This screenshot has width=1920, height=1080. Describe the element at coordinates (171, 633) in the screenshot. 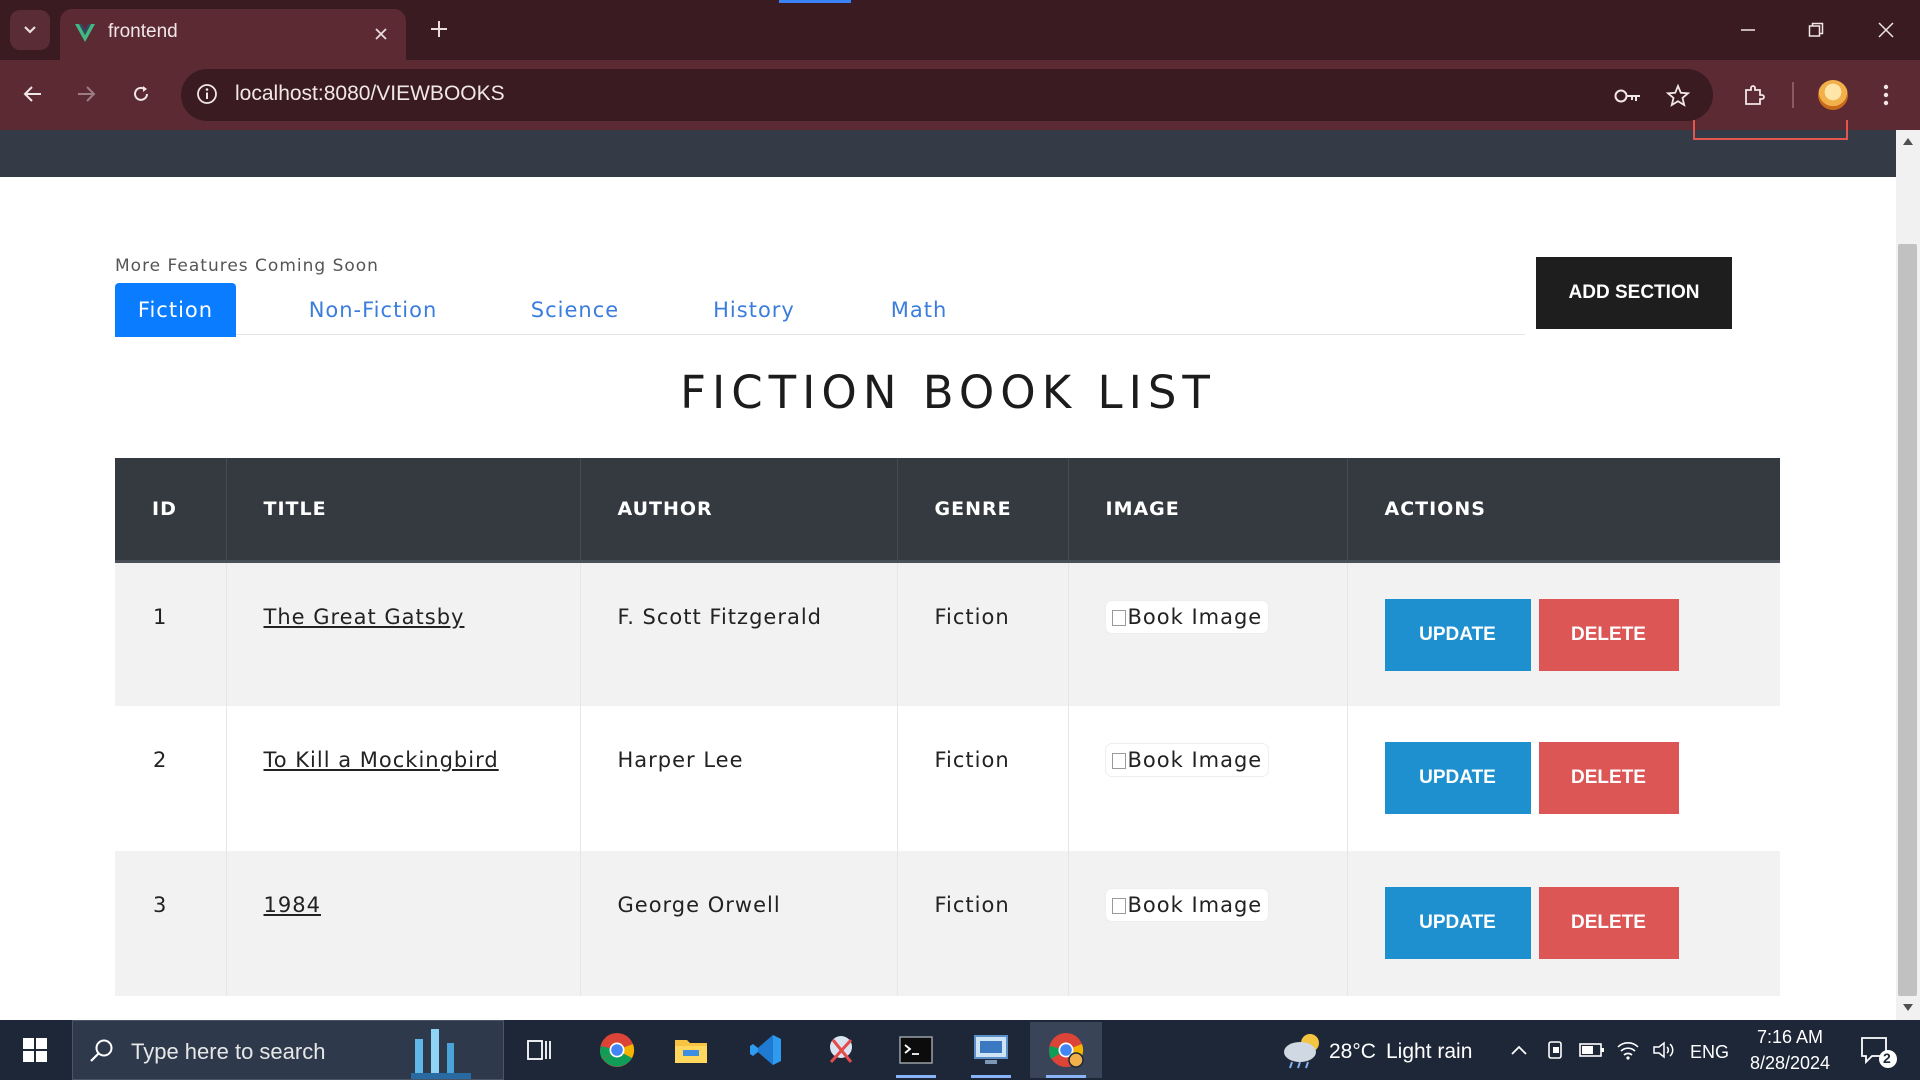

I see `book-id: 1` at that location.